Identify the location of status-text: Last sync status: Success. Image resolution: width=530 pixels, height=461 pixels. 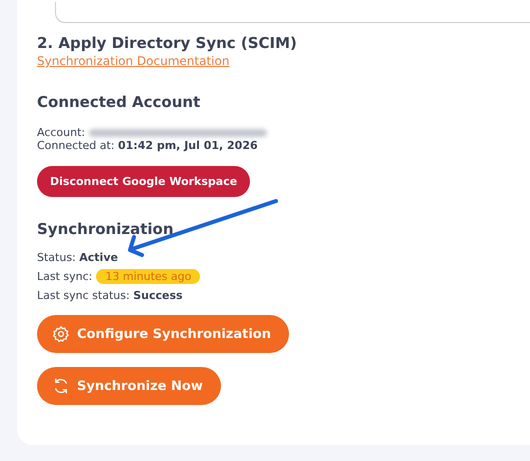
(110, 295).